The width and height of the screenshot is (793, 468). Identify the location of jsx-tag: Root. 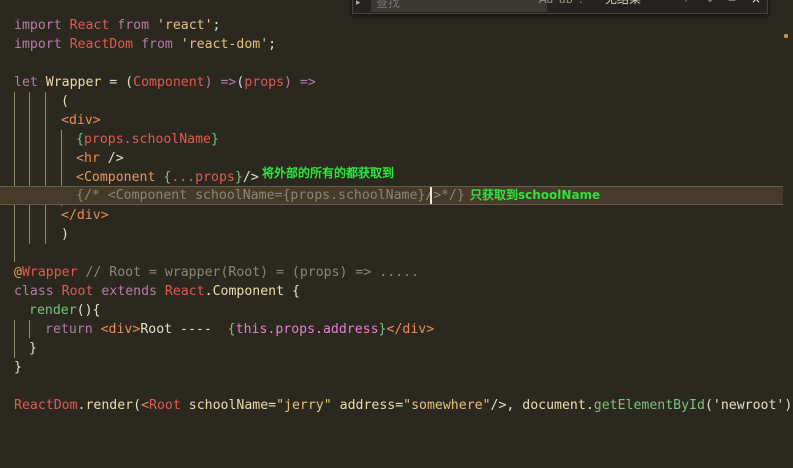
(165, 405).